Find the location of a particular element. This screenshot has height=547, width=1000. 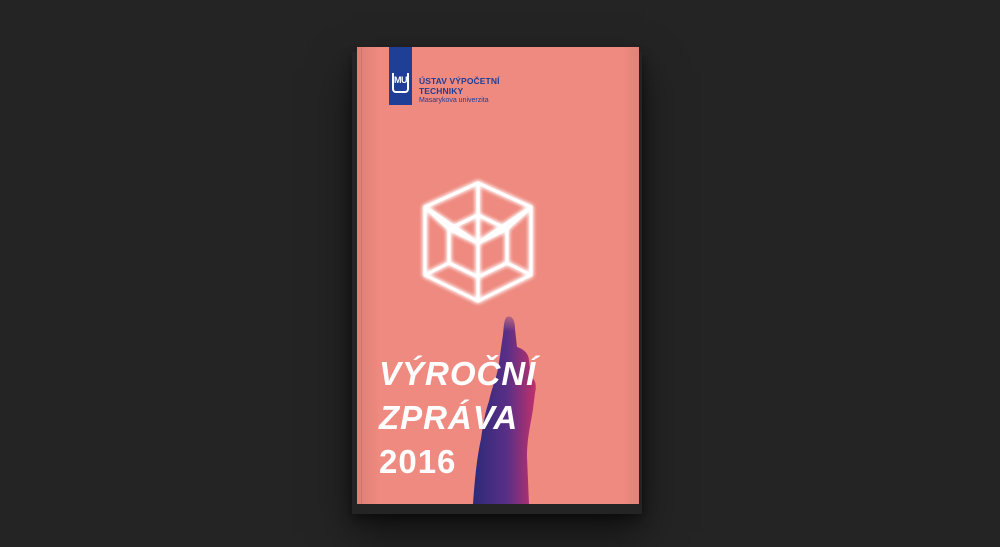

cover-title-line-2: ZPRÁVA is located at coordinates (449, 417).